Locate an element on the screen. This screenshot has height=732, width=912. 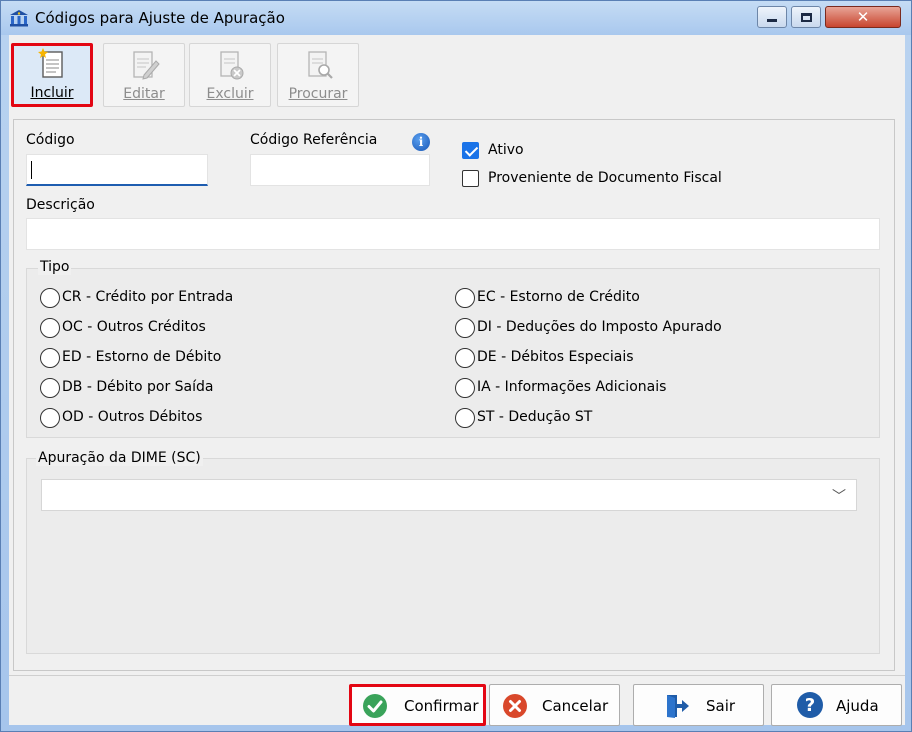
maximize-icon is located at coordinates (806, 17).